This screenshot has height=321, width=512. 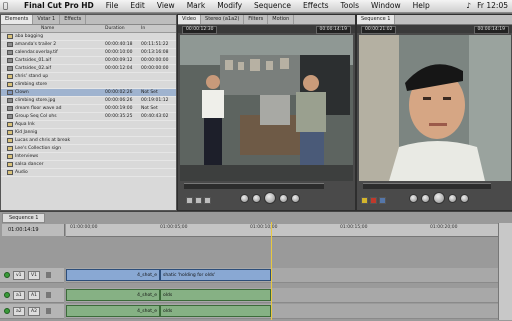 What do you see at coordinates (316, 6) in the screenshot?
I see `menu-effects: Effects` at bounding box center [316, 6].